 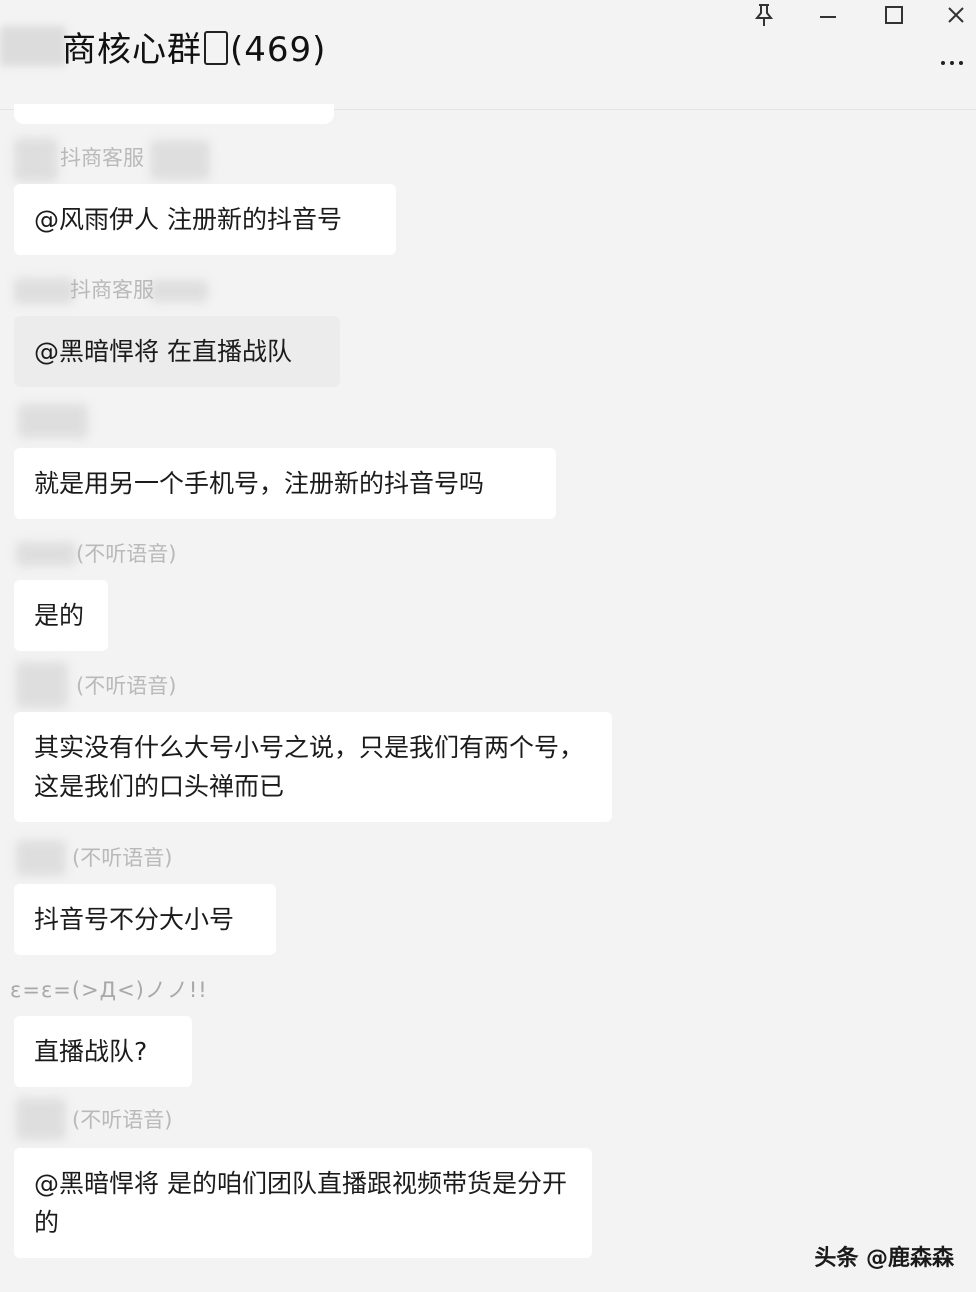 What do you see at coordinates (103, 1051) in the screenshot?
I see `message-bubble: 直播战队?` at bounding box center [103, 1051].